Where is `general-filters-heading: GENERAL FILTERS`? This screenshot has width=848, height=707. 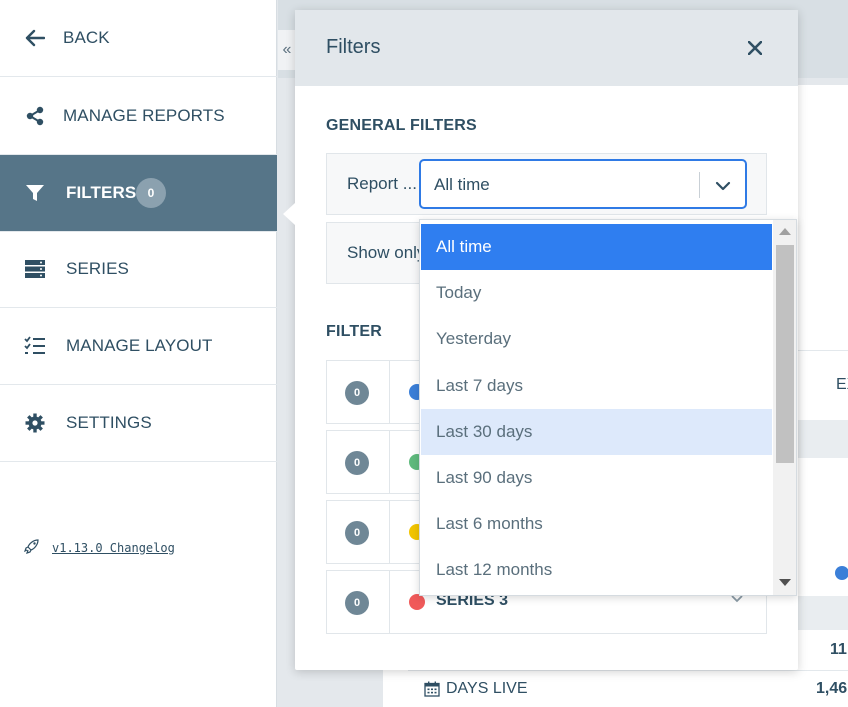
general-filters-heading: GENERAL FILTERS is located at coordinates (401, 125).